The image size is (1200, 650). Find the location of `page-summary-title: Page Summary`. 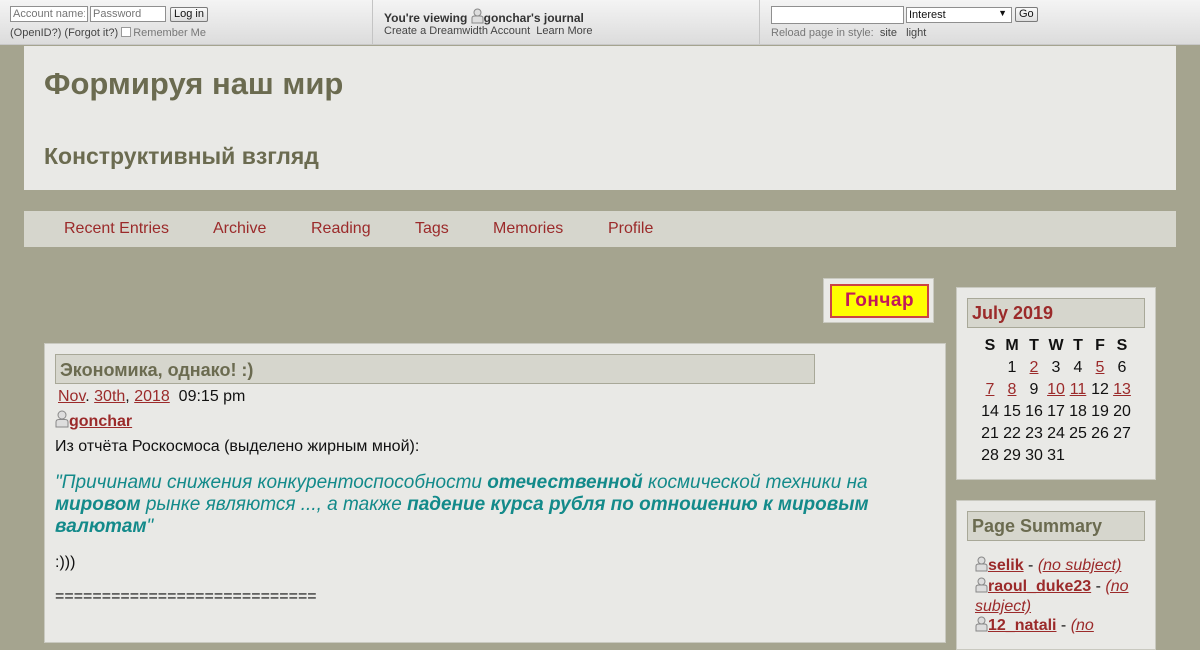

page-summary-title: Page Summary is located at coordinates (1056, 526).